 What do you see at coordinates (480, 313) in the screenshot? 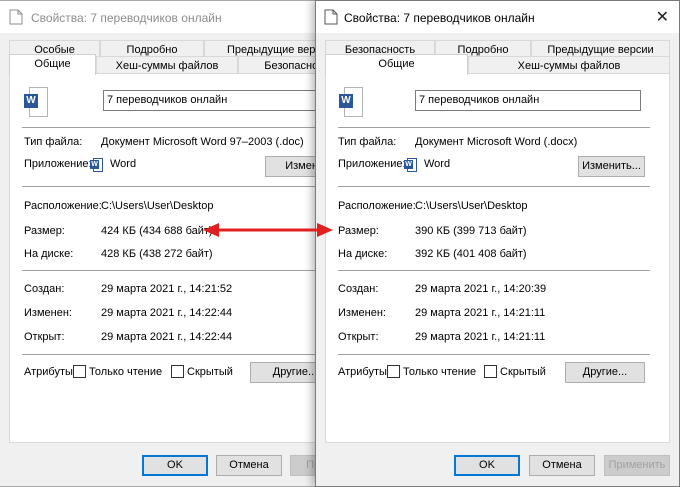
I see `modified-value: 29 марта 2021 г., 14:21:11` at bounding box center [480, 313].